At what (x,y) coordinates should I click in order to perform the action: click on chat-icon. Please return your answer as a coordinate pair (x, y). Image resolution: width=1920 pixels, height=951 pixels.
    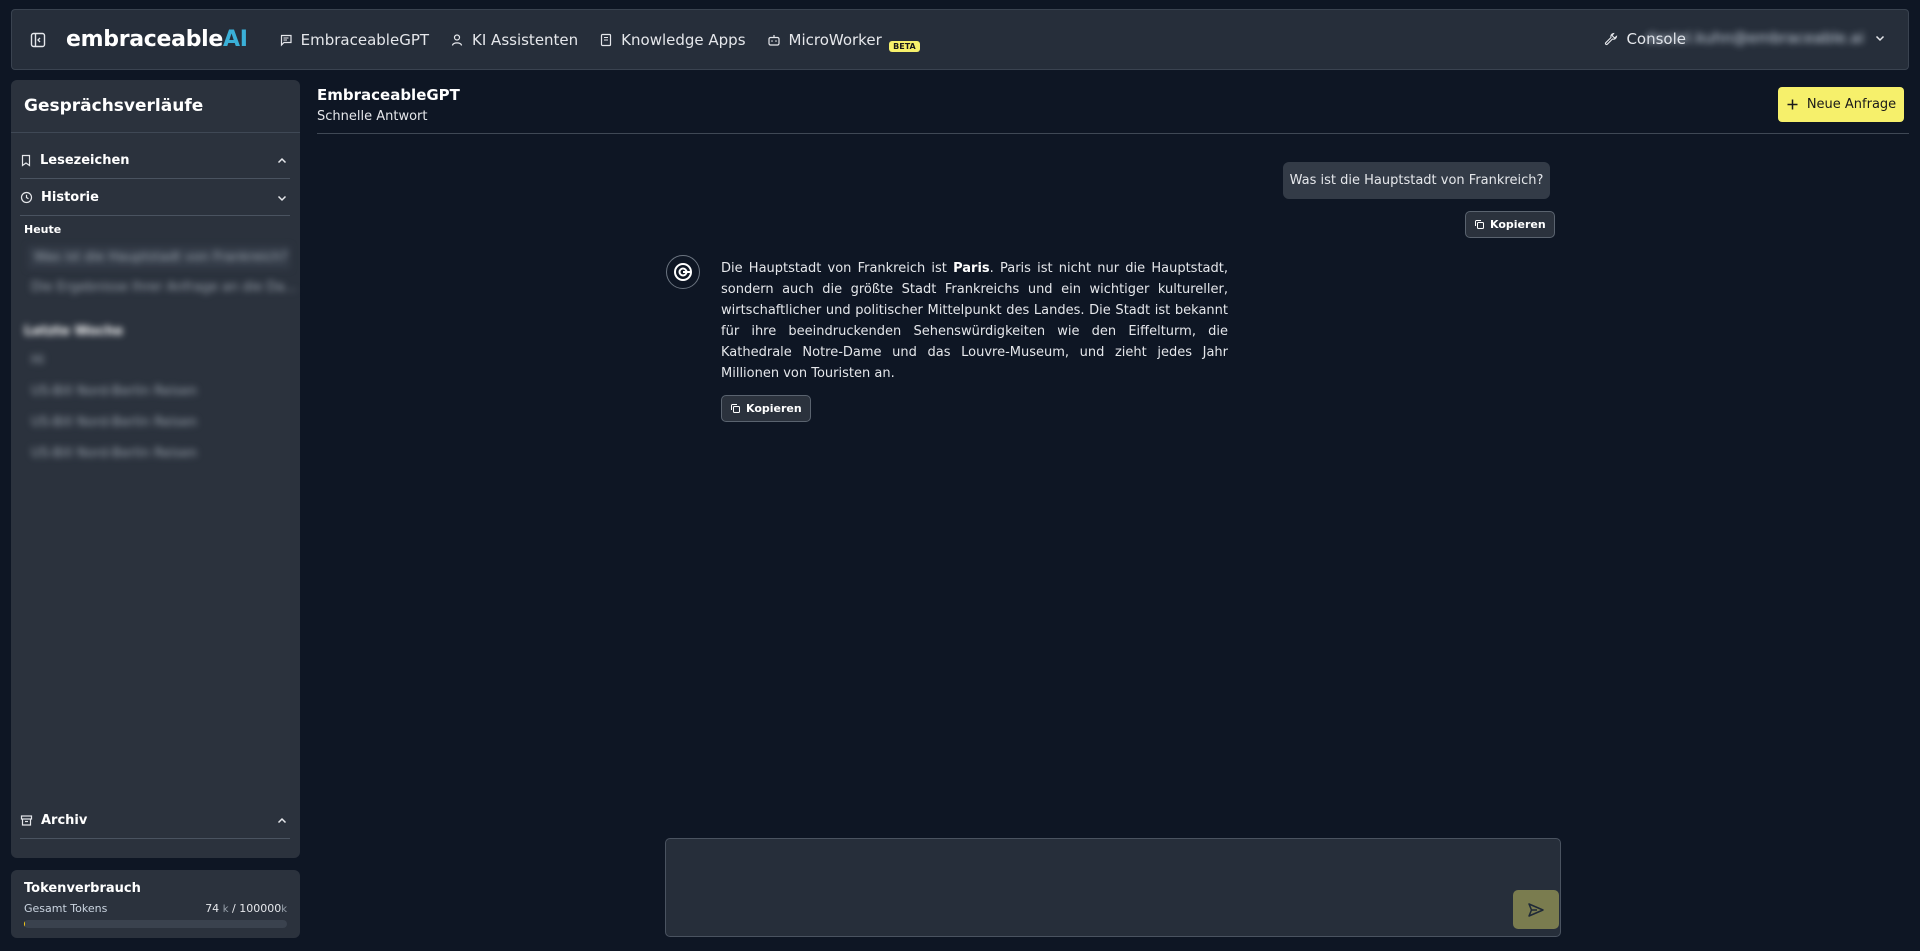
    Looking at the image, I should click on (286, 40).